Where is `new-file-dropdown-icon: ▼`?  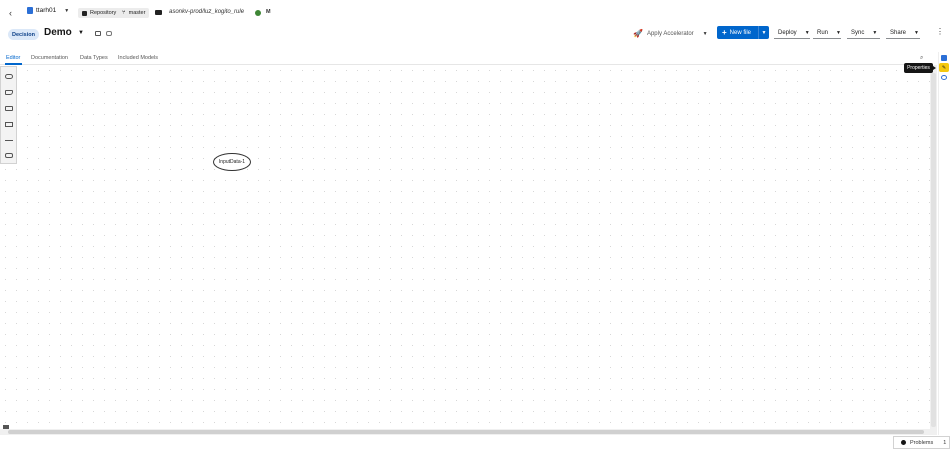
new-file-dropdown-icon: ▼ is located at coordinates (763, 32).